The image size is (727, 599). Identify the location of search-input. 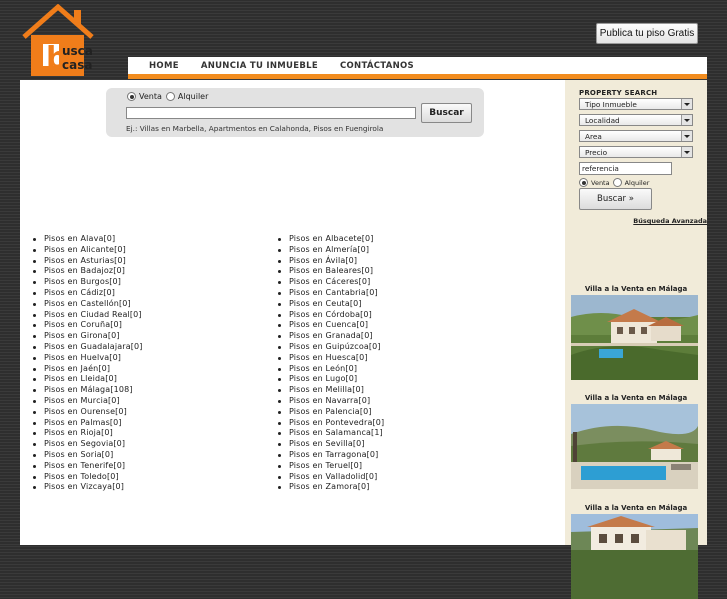
(271, 113).